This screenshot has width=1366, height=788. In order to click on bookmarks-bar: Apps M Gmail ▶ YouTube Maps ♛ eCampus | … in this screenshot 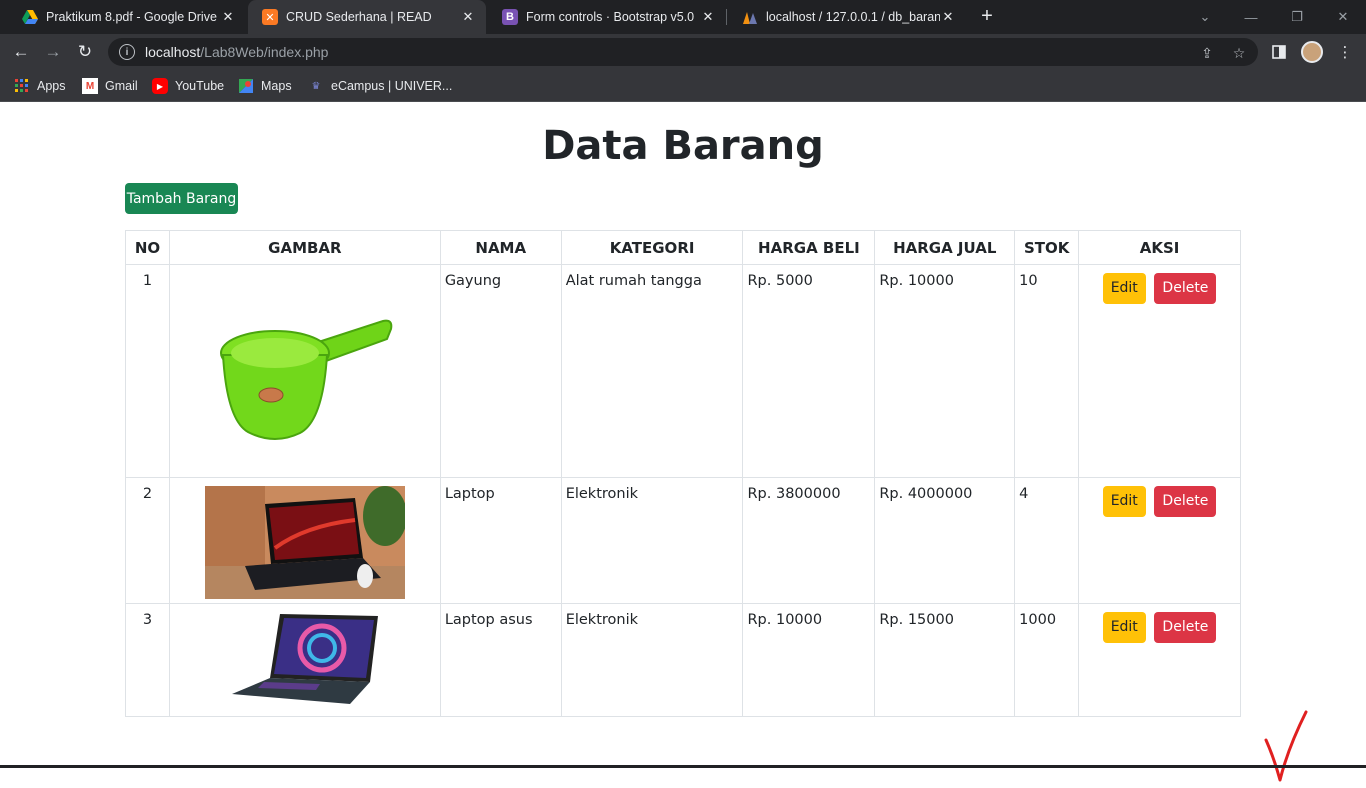, I will do `click(683, 86)`.